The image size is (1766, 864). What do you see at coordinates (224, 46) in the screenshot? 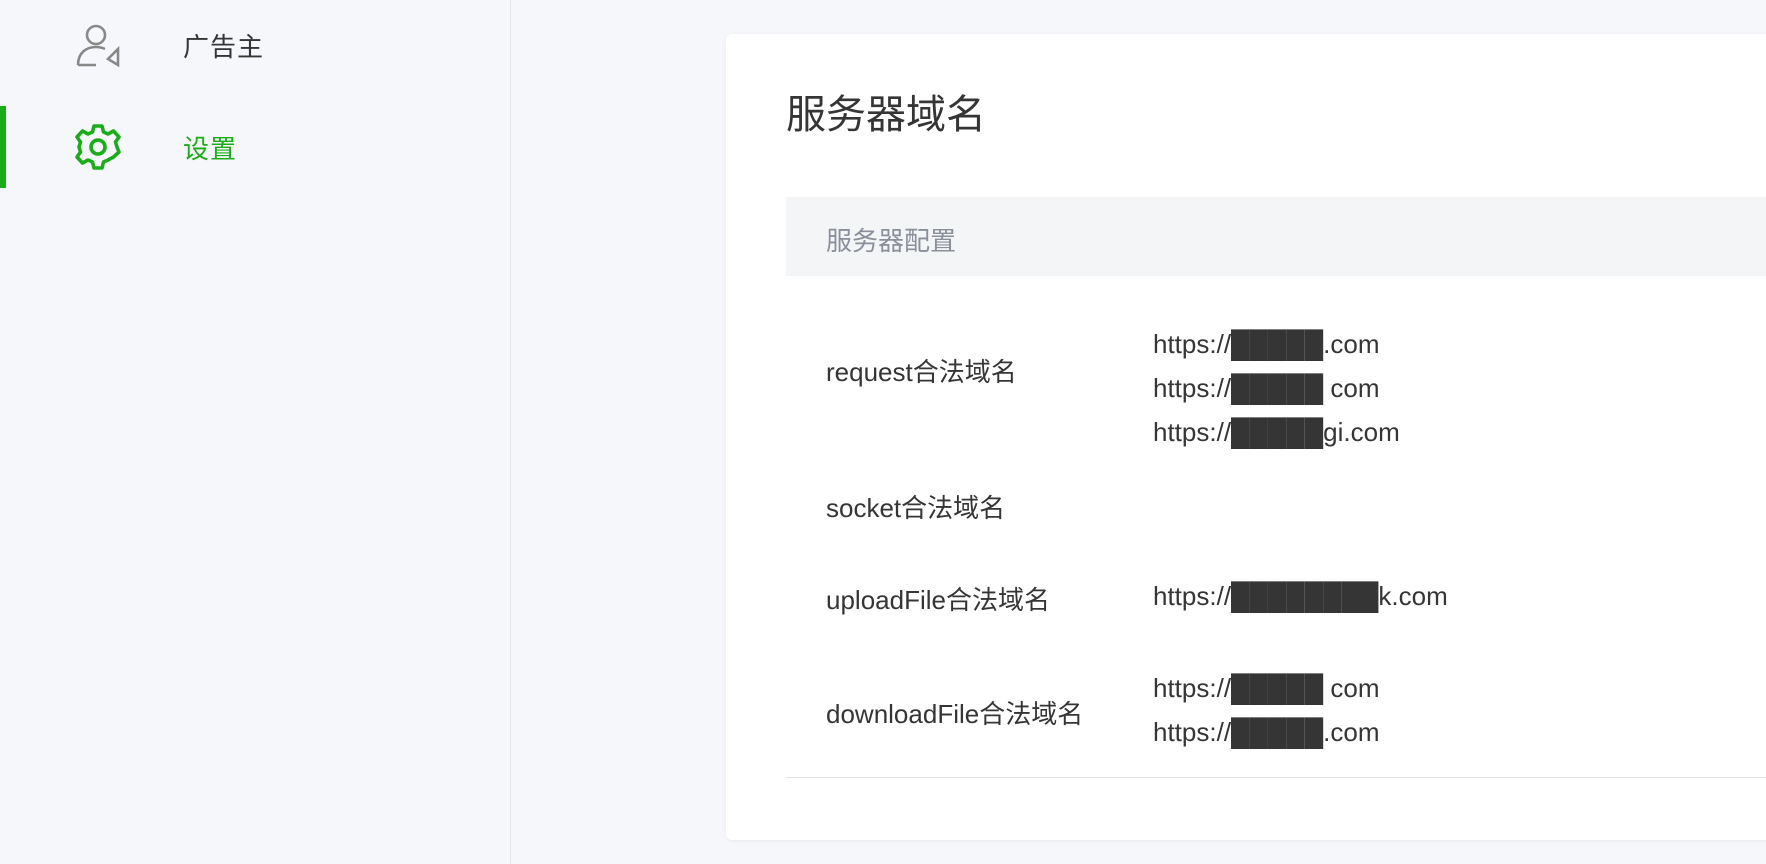
I see `sidebar-item-label: 广告主` at bounding box center [224, 46].